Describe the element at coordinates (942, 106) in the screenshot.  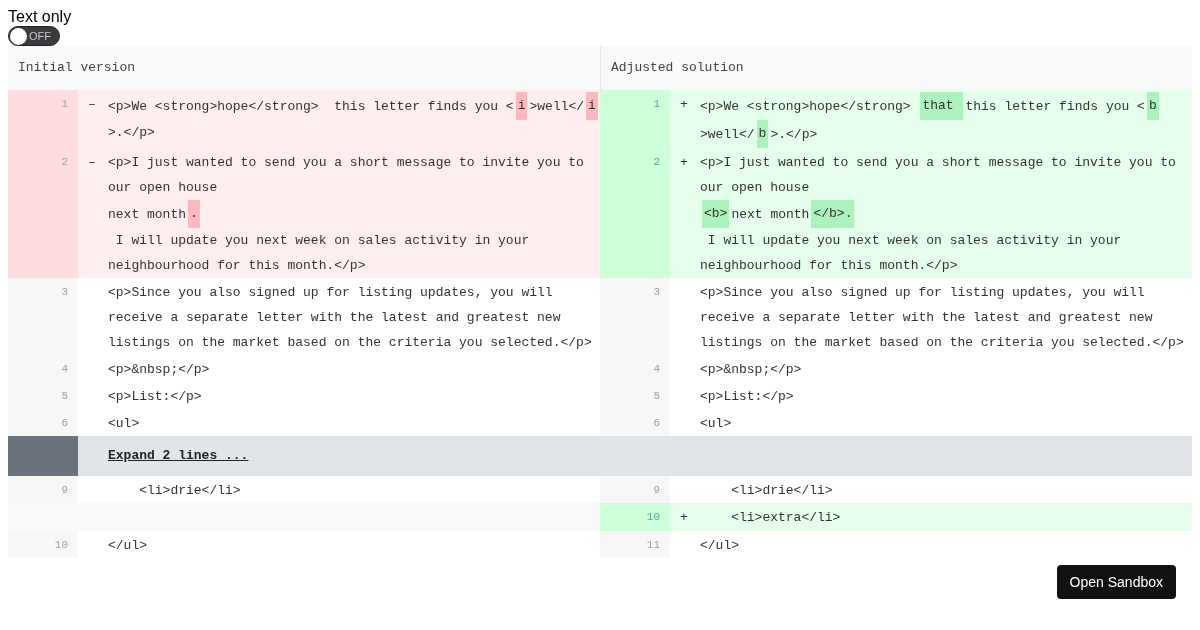
I see `diff-highlight: that` at that location.